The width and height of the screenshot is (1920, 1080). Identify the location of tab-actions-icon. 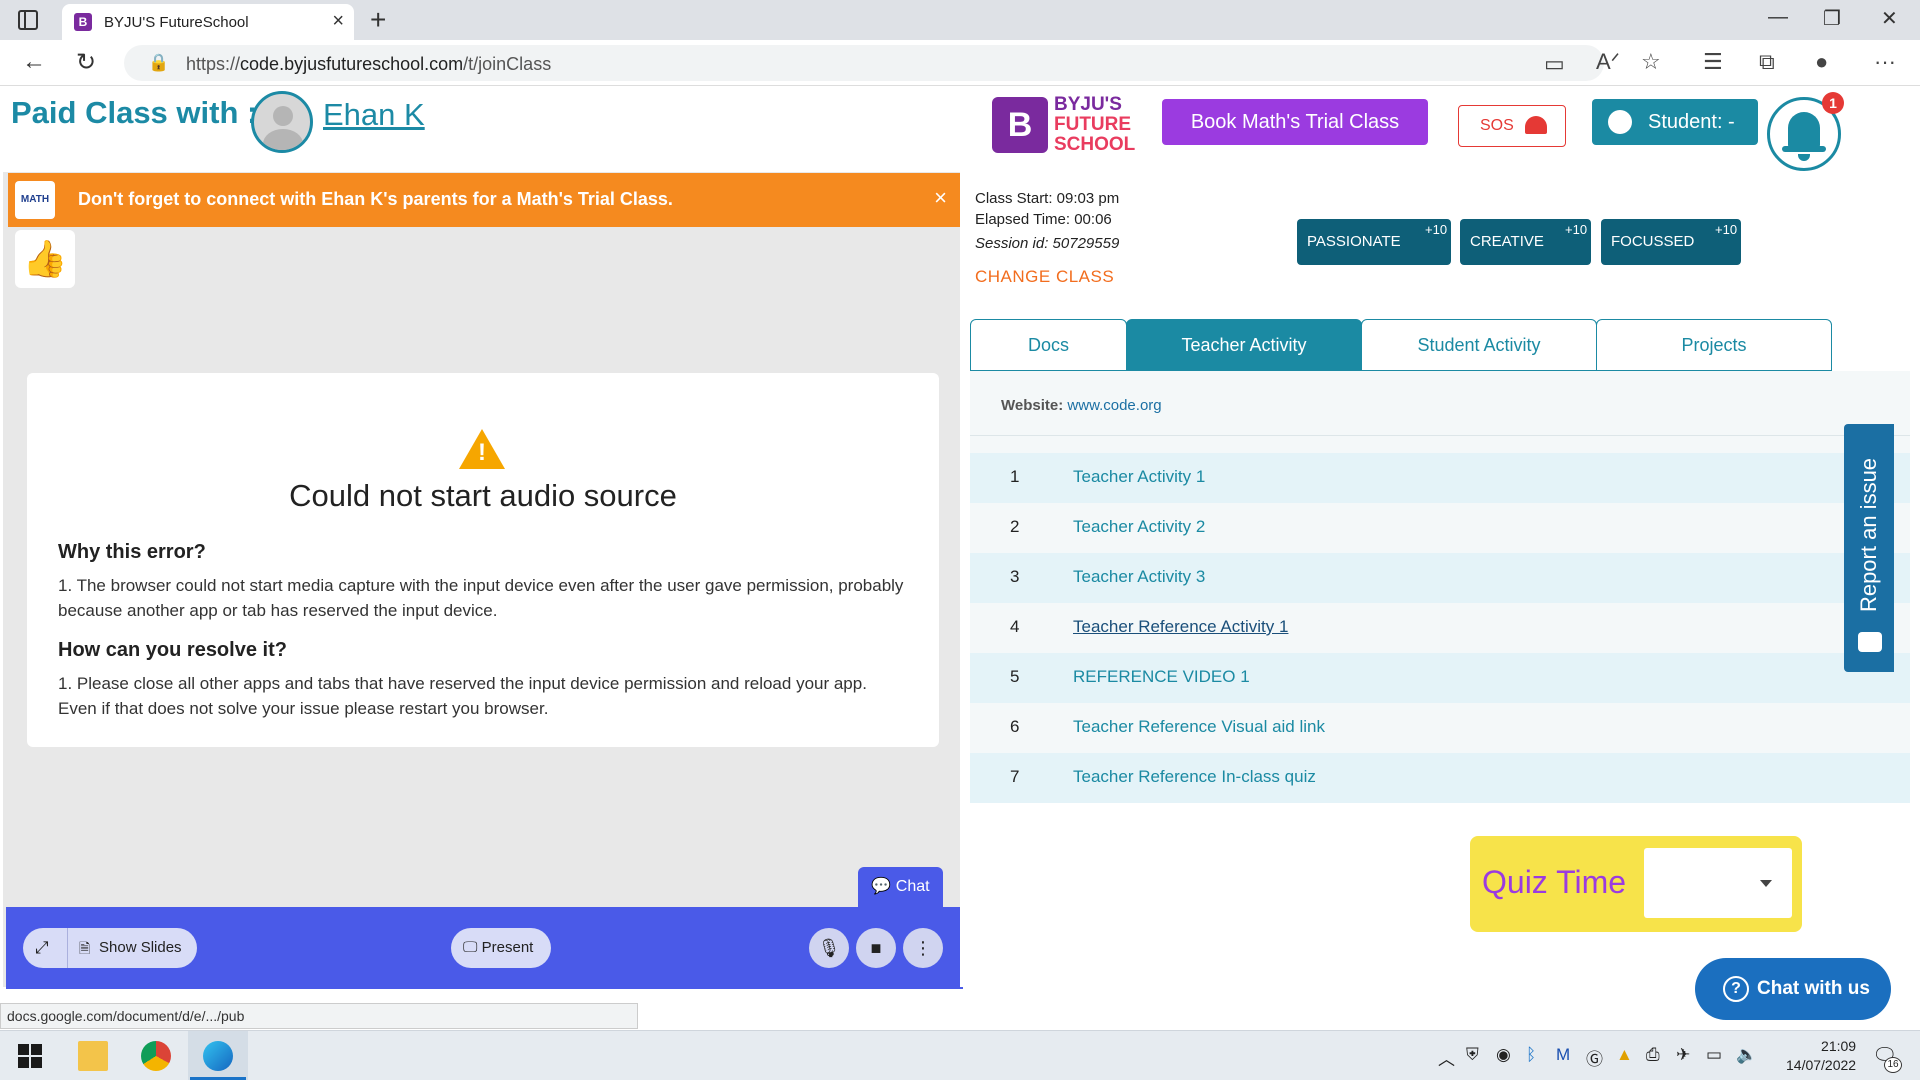
(28, 20).